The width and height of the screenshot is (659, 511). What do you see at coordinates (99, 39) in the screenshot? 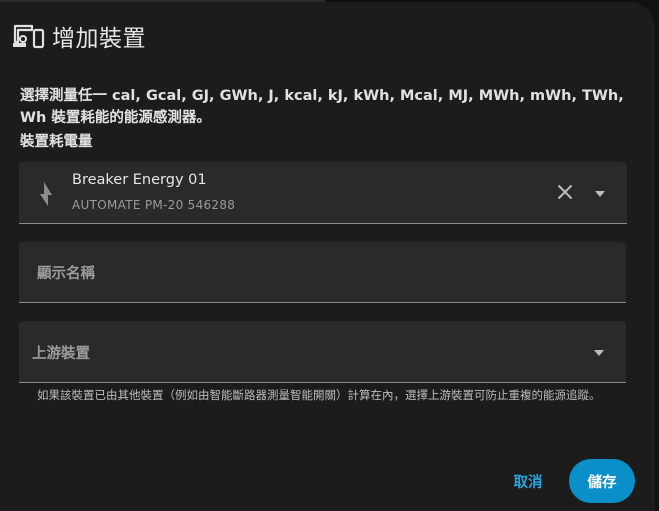
I see `dialog-title: 增加裝置` at bounding box center [99, 39].